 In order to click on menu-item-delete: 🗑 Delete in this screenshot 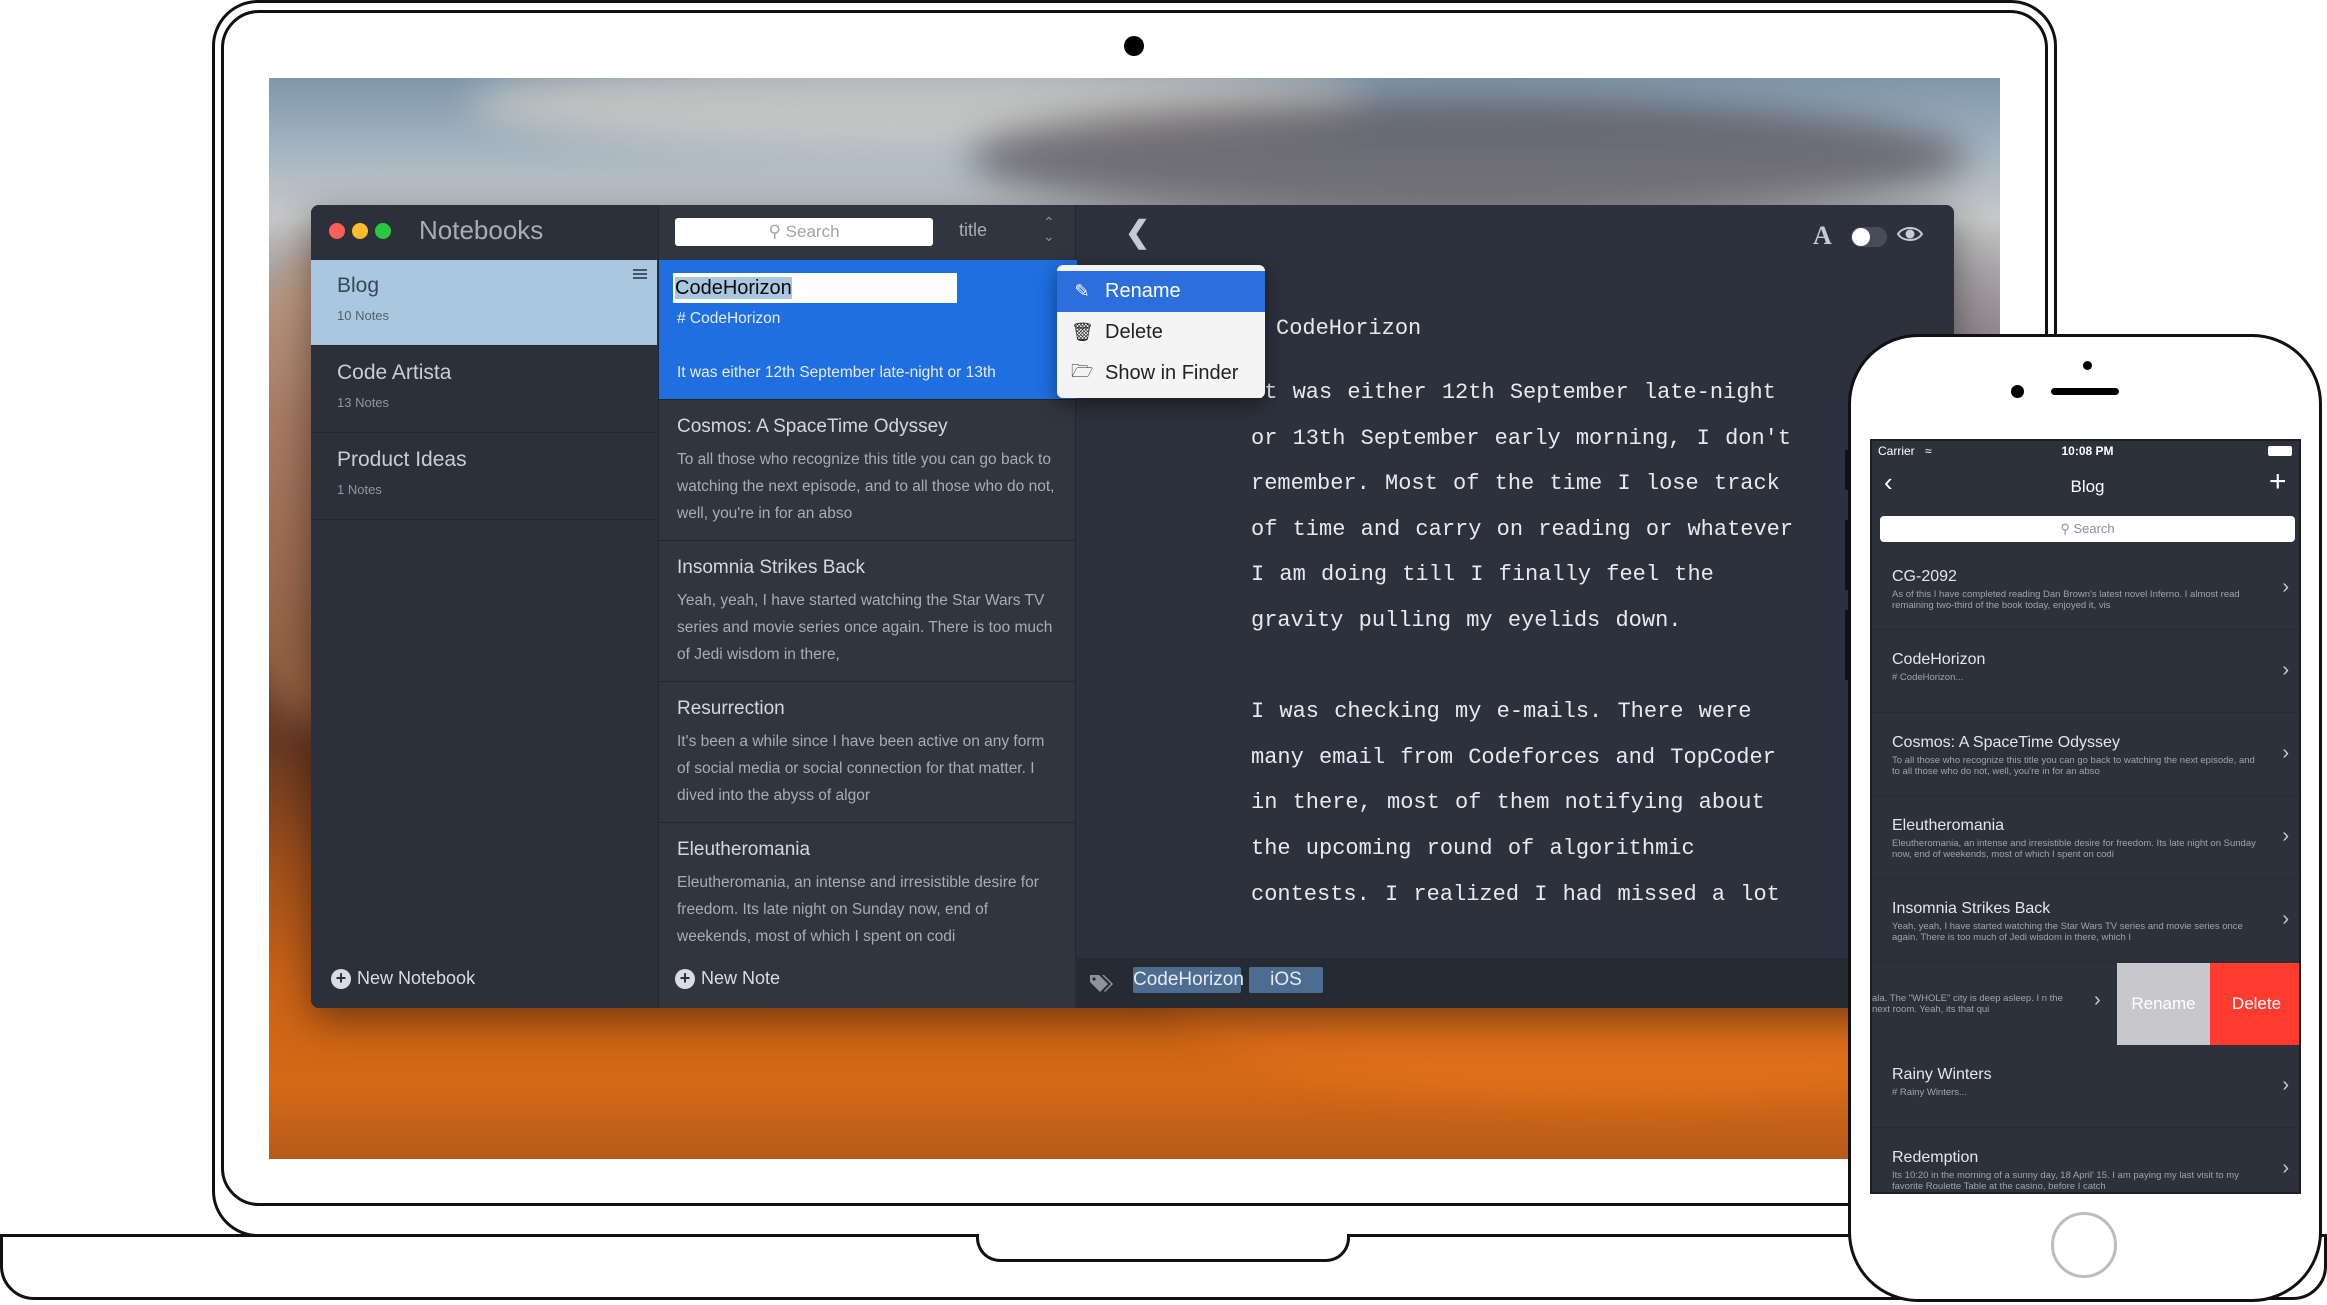, I will do `click(1161, 332)`.